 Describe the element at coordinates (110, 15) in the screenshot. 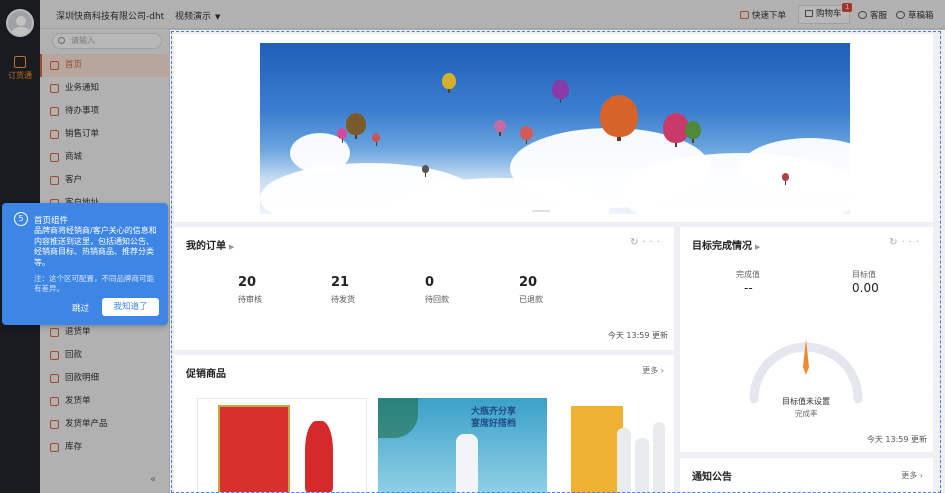

I see `company-name: 深圳快商科技有限公司-dht` at that location.